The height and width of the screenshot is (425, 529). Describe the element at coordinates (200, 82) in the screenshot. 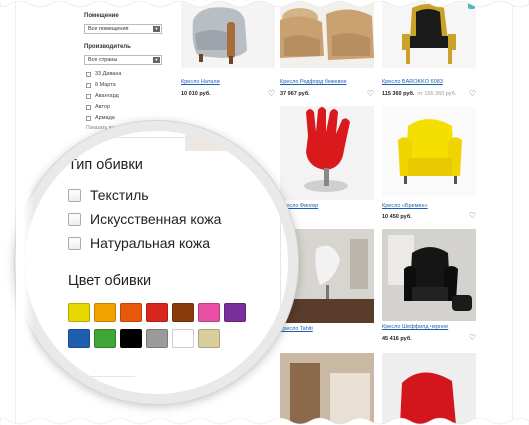

I see `product-title: Кресло Натали` at that location.